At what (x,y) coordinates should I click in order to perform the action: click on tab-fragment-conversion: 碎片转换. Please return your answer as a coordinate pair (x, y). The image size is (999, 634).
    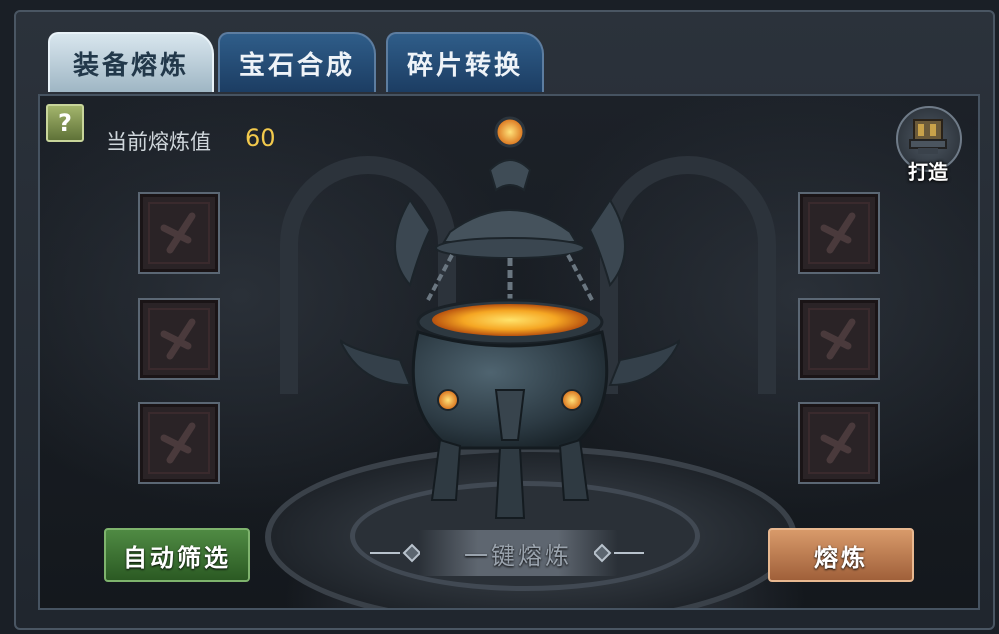
    Looking at the image, I should click on (465, 62).